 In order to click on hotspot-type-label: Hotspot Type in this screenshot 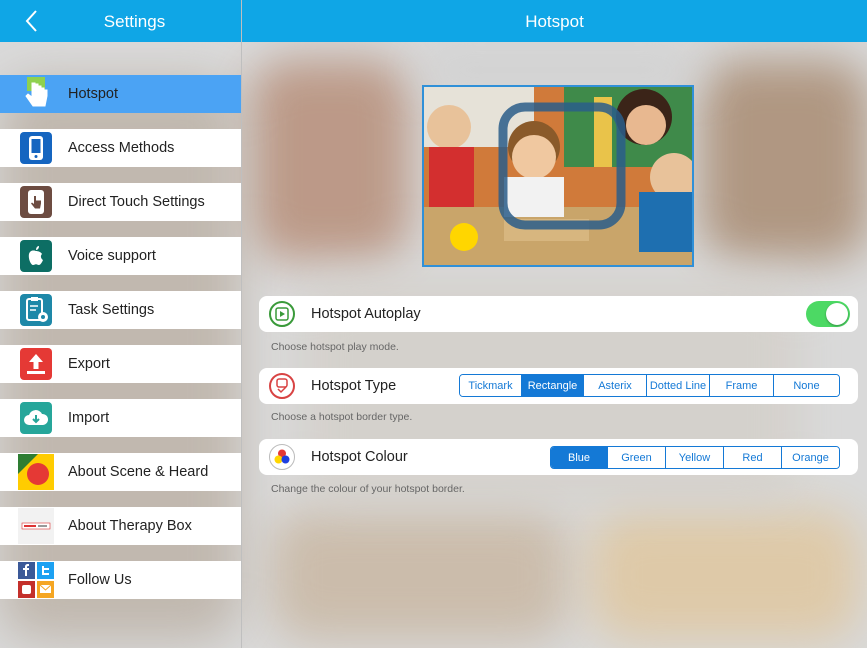, I will do `click(354, 386)`.